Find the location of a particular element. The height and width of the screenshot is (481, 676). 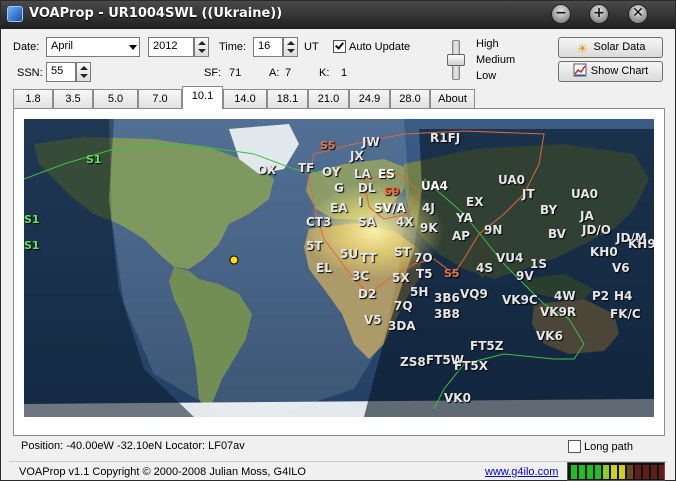

prefix-label: 5H is located at coordinates (419, 292).